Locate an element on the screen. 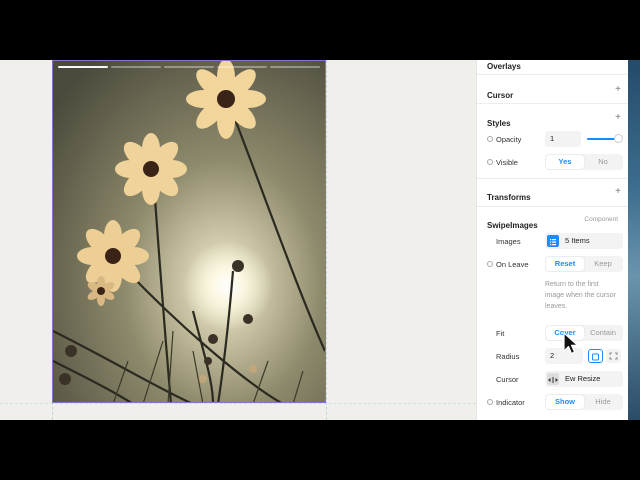 The width and height of the screenshot is (640, 480). indicator-hide: Hide is located at coordinates (603, 402).